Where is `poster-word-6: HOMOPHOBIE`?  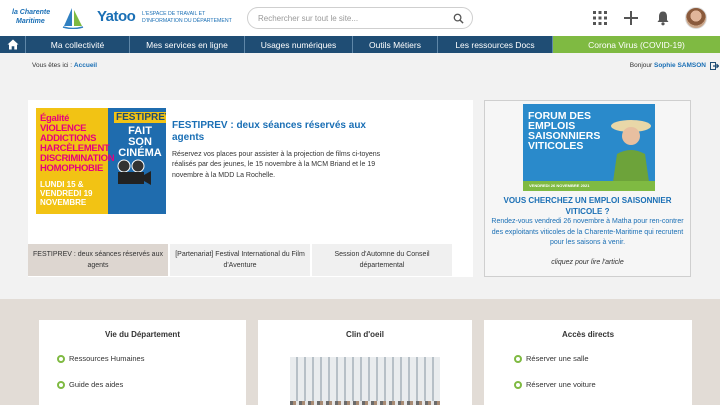 poster-word-6: HOMOPHOBIE is located at coordinates (71, 168).